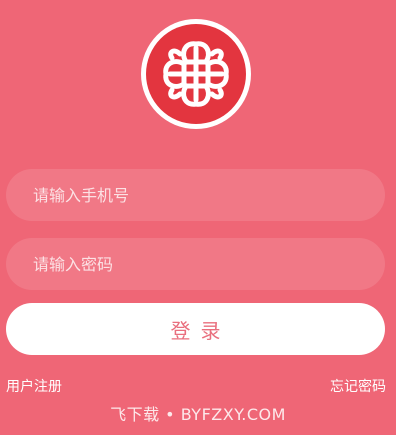 The height and width of the screenshot is (435, 396). Describe the element at coordinates (358, 386) in the screenshot. I see `forgot-password-link: 忘记密码` at that location.